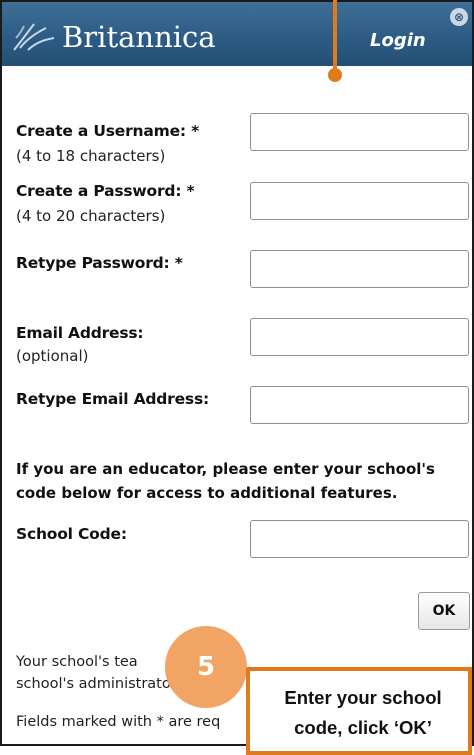 This screenshot has width=474, height=755. Describe the element at coordinates (112, 399) in the screenshot. I see `retype-email-label: Retype Email Address:` at that location.